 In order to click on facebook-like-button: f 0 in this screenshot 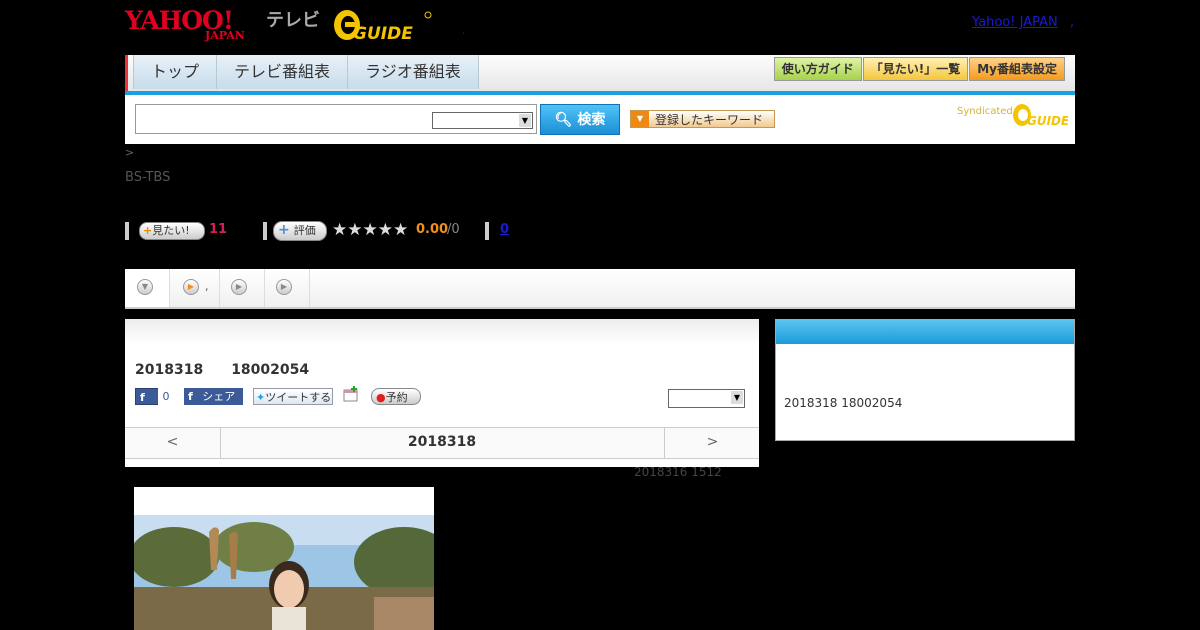, I will do `click(154, 396)`.